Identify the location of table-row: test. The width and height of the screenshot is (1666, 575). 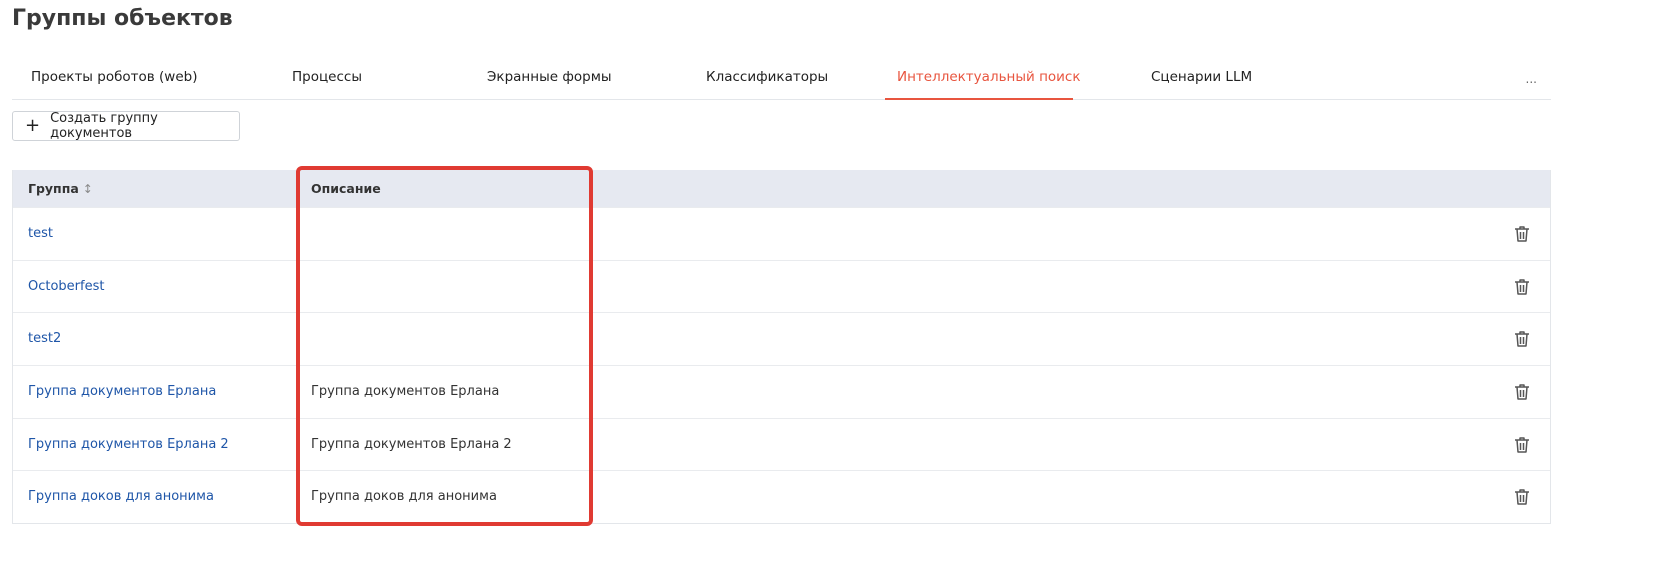
(781, 233).